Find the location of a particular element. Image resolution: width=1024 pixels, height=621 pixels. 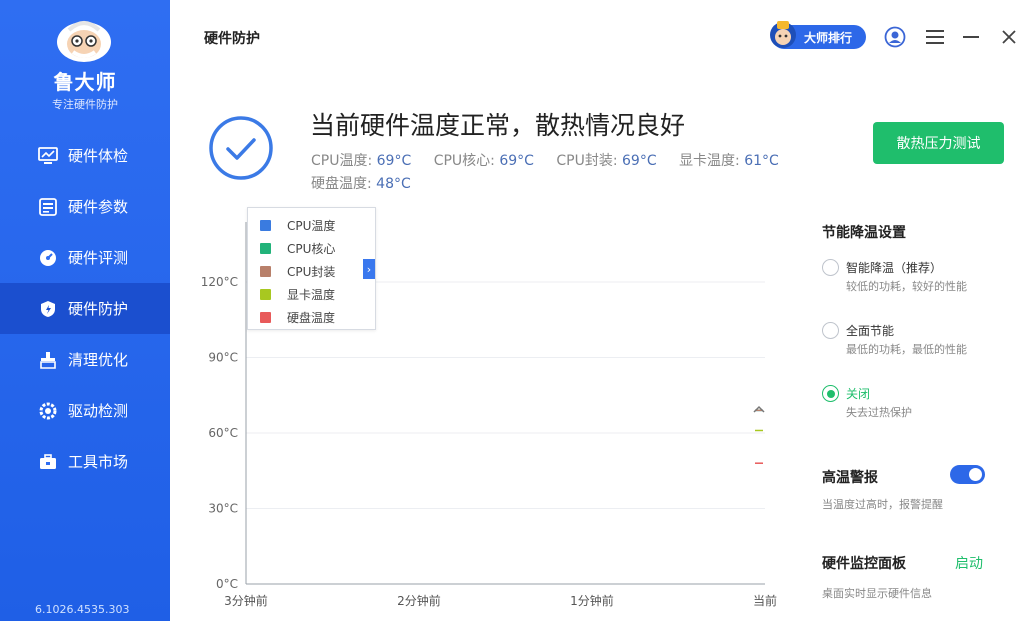

alarm-toggle is located at coordinates (967, 474).